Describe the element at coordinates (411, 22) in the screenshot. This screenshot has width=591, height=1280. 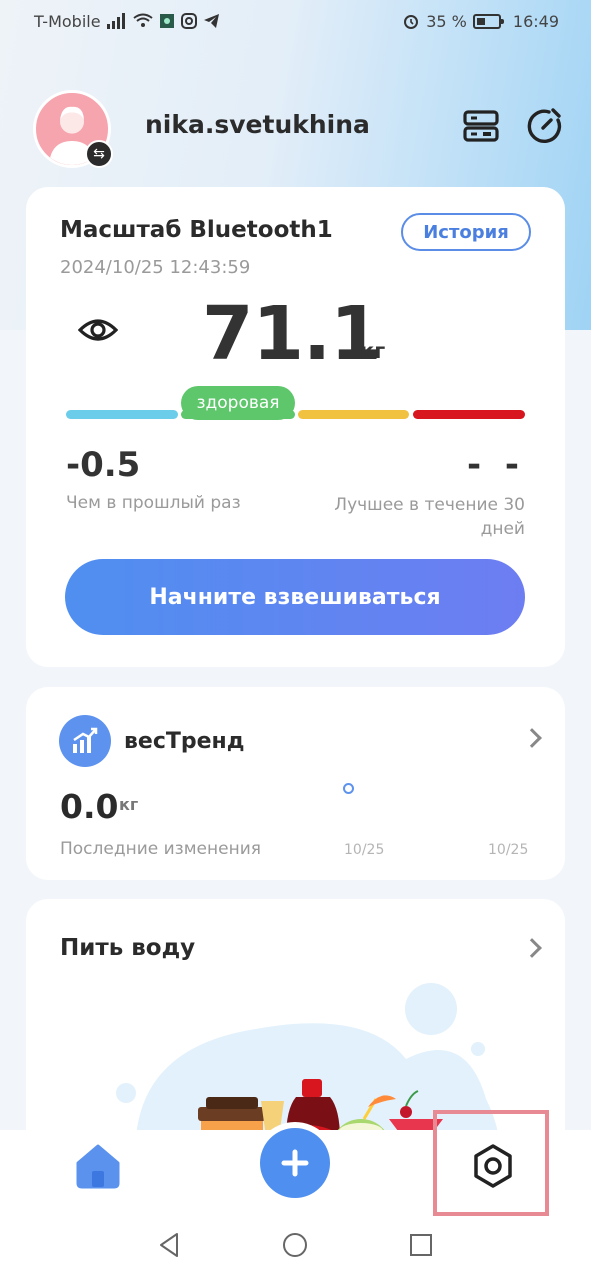
I see `alarm-icon` at that location.